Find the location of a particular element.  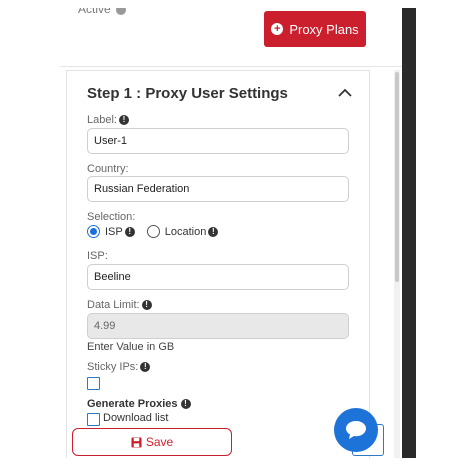

proxy-plans-button: + Proxy Plans is located at coordinates (315, 29).